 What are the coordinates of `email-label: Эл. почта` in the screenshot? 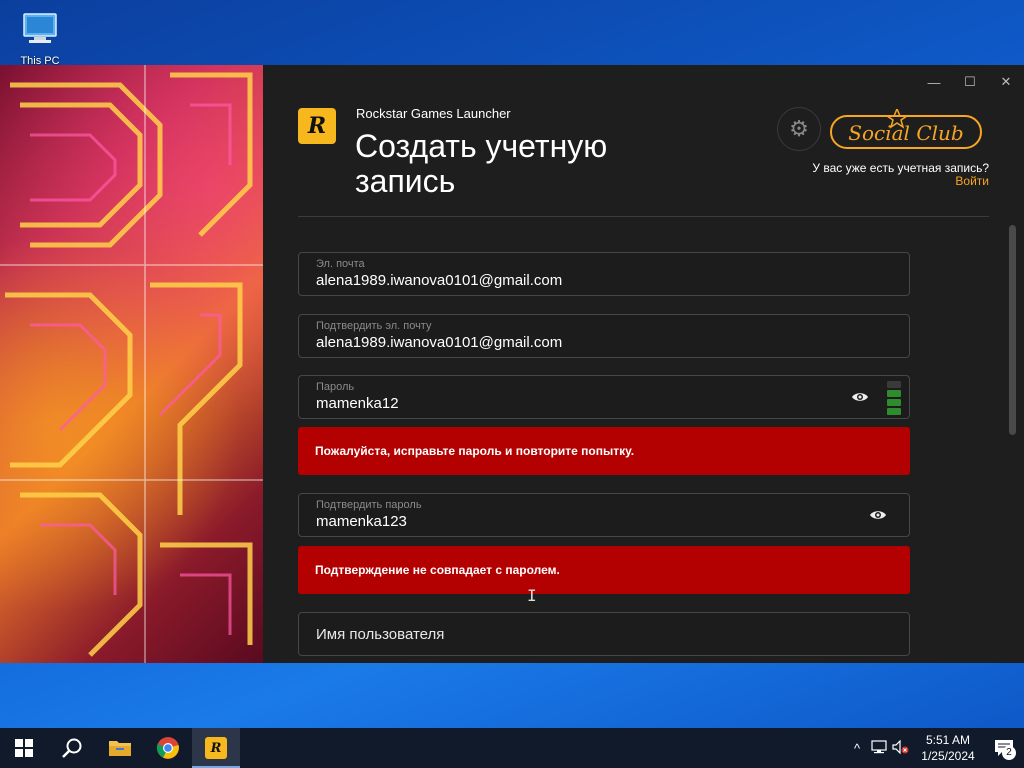 It's located at (340, 264).